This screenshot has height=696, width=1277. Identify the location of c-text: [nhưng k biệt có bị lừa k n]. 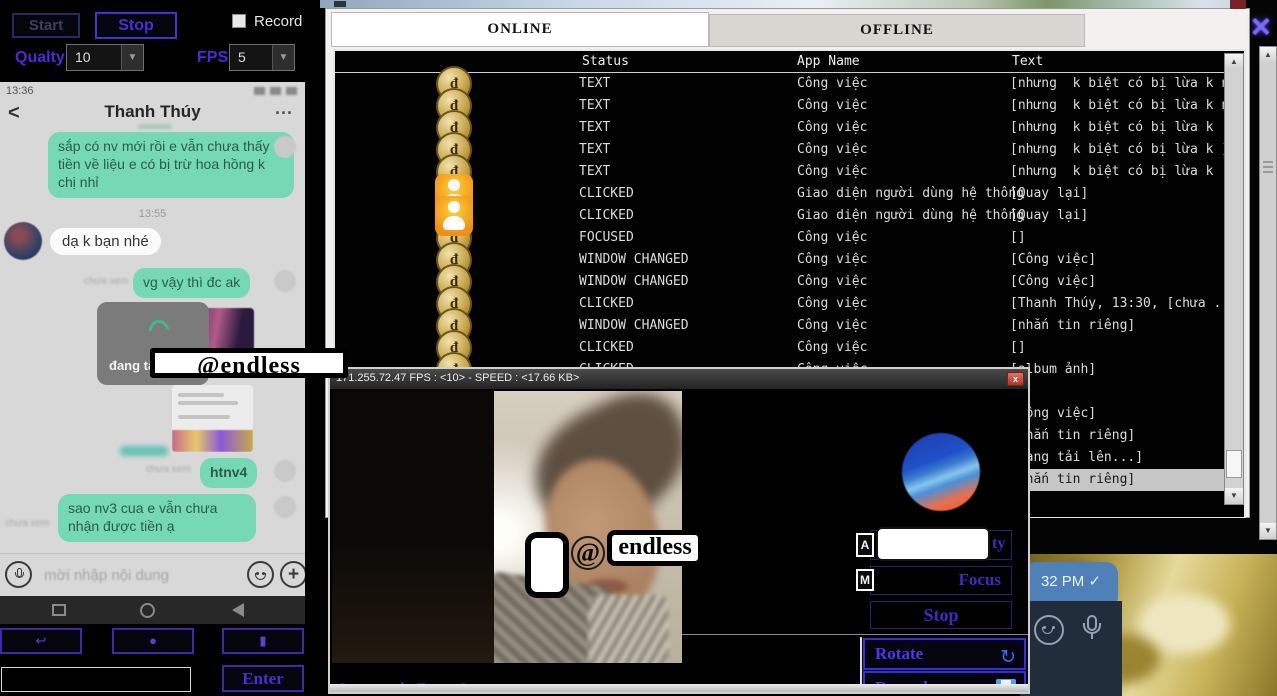
(1123, 83).